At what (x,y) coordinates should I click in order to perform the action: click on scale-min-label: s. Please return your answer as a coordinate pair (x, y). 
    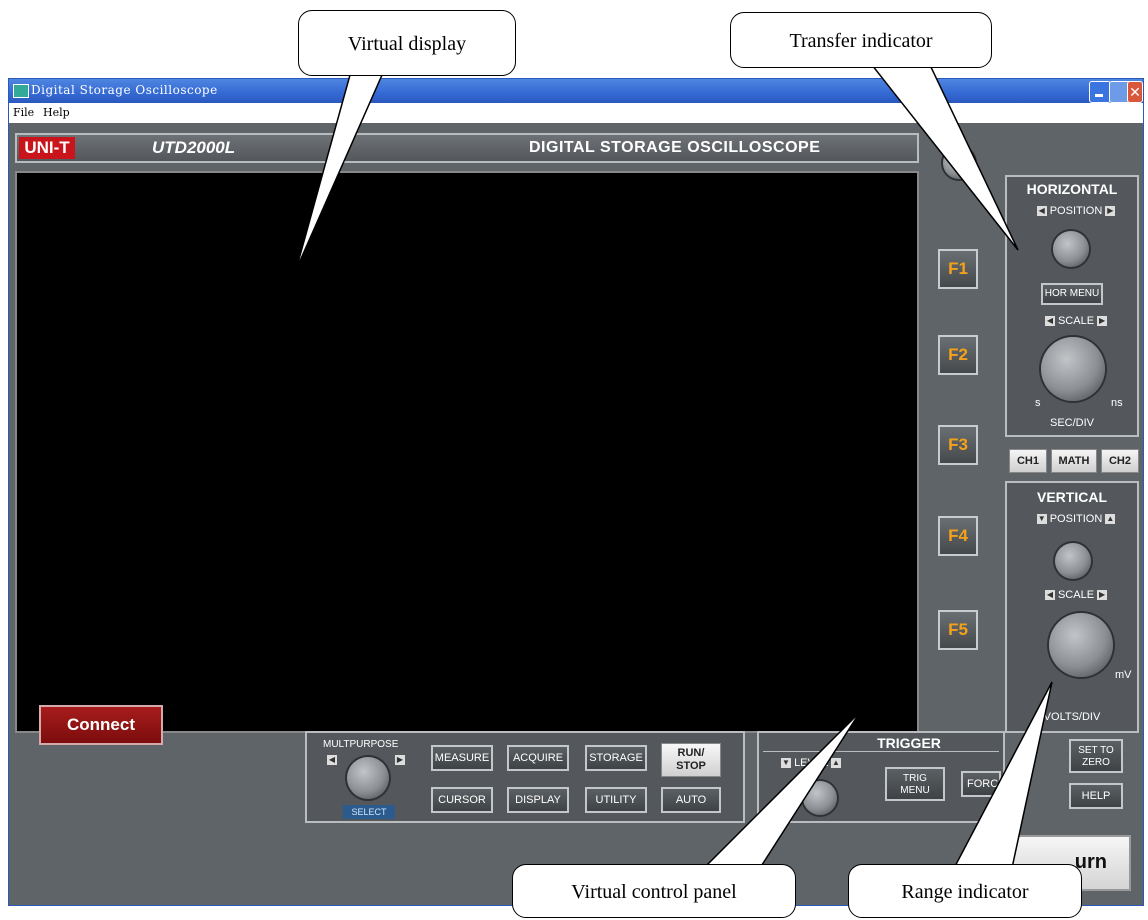
    Looking at the image, I should click on (1038, 403).